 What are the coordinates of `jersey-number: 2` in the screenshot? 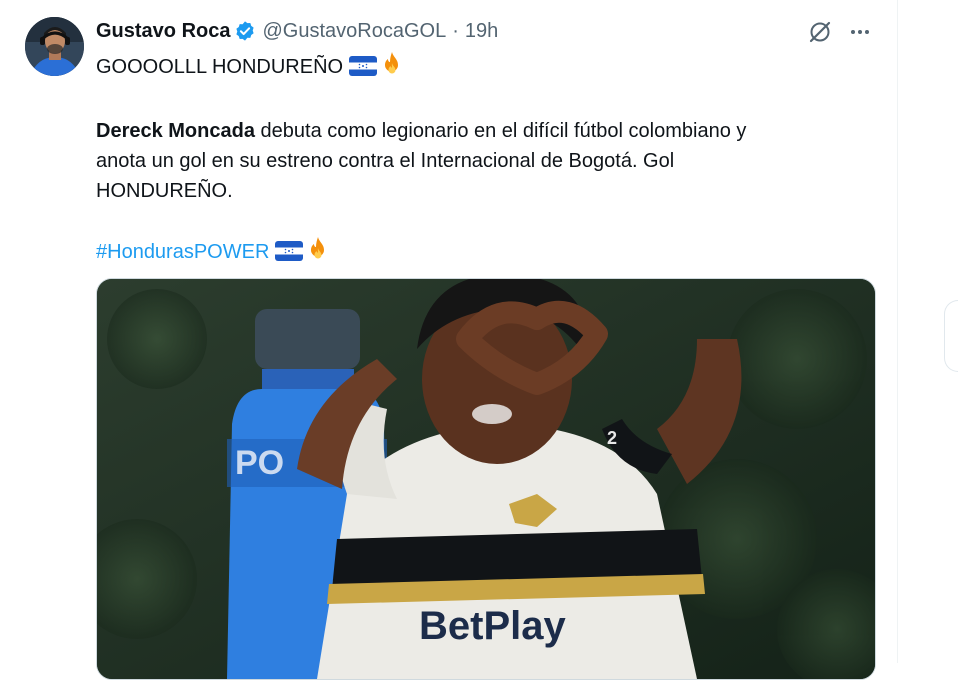 It's located at (612, 438).